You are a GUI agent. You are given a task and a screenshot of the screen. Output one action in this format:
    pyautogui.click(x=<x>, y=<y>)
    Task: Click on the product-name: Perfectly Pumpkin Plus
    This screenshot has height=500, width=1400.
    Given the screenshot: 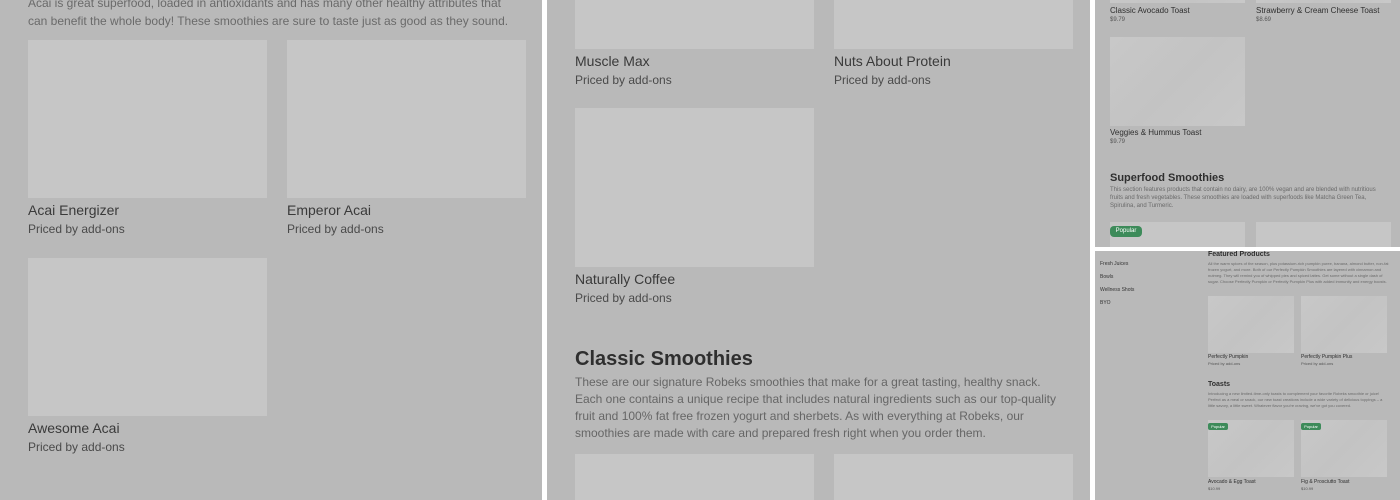 What is the action you would take?
    pyautogui.click(x=1327, y=357)
    